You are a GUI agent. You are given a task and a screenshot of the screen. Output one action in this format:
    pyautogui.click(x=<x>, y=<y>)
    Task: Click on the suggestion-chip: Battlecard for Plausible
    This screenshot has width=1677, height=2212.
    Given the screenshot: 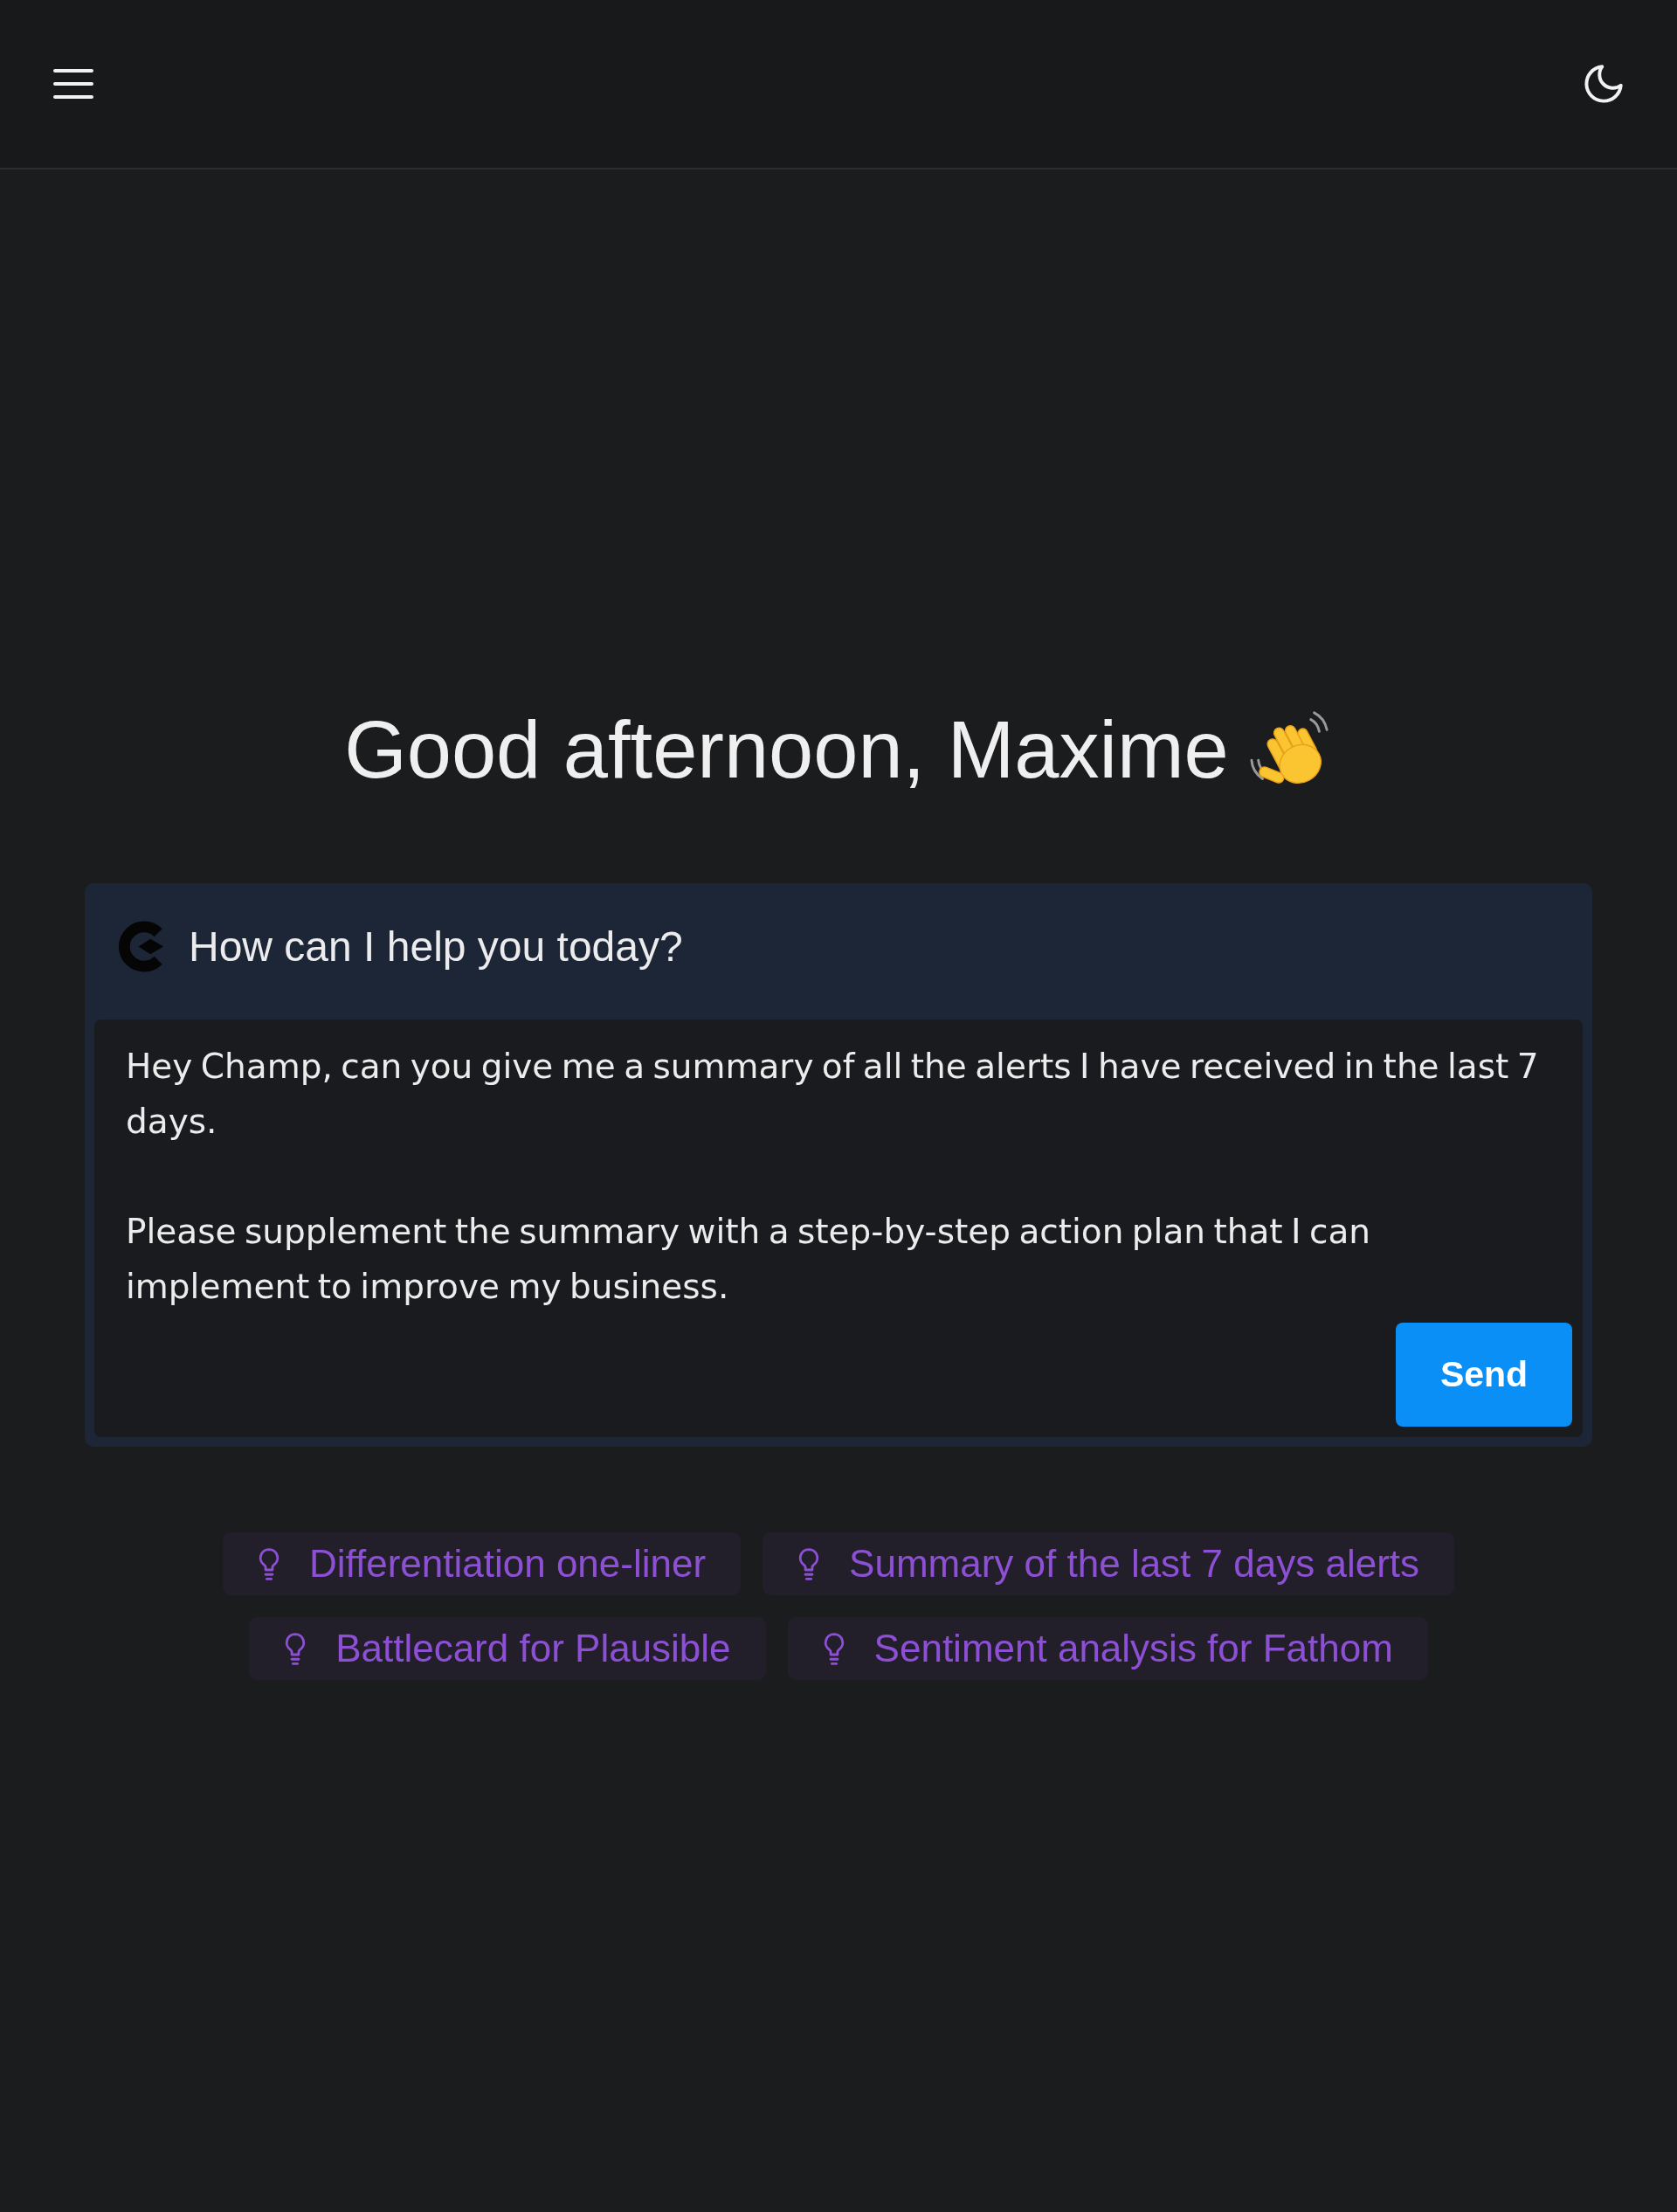 What is the action you would take?
    pyautogui.click(x=507, y=1648)
    